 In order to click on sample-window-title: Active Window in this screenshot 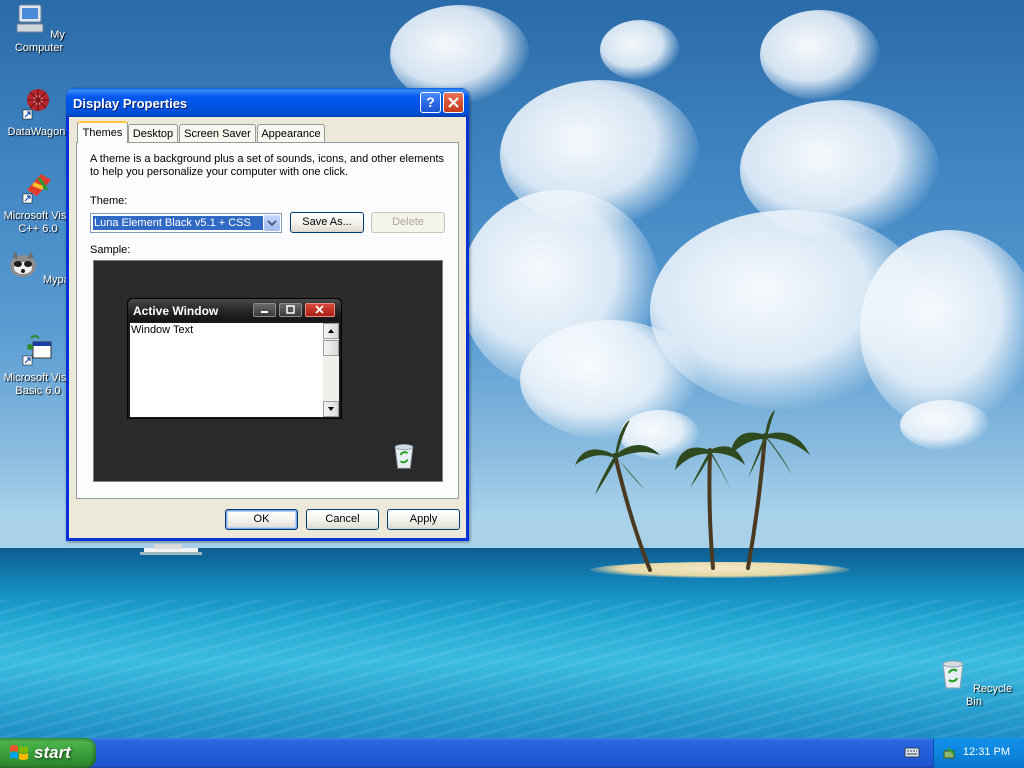, I will do `click(176, 311)`.